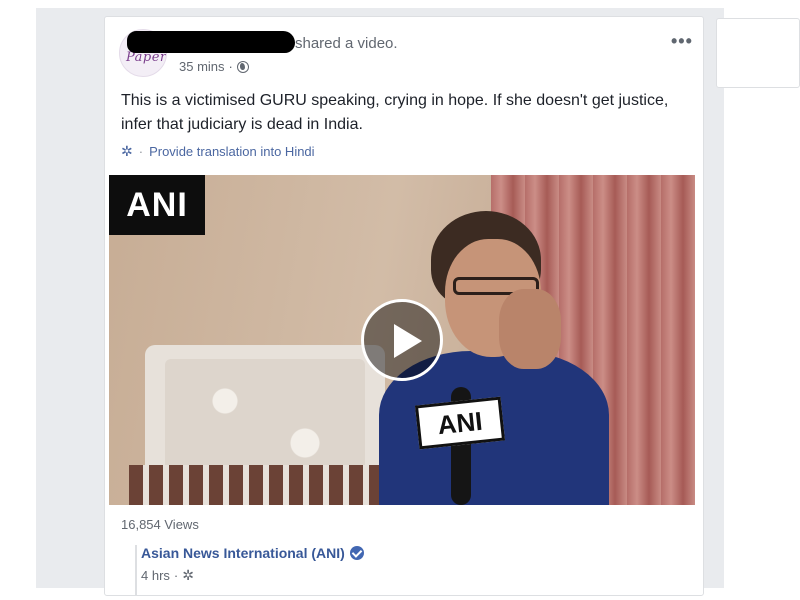  Describe the element at coordinates (157, 205) in the screenshot. I see `ani-logo: ANI` at that location.